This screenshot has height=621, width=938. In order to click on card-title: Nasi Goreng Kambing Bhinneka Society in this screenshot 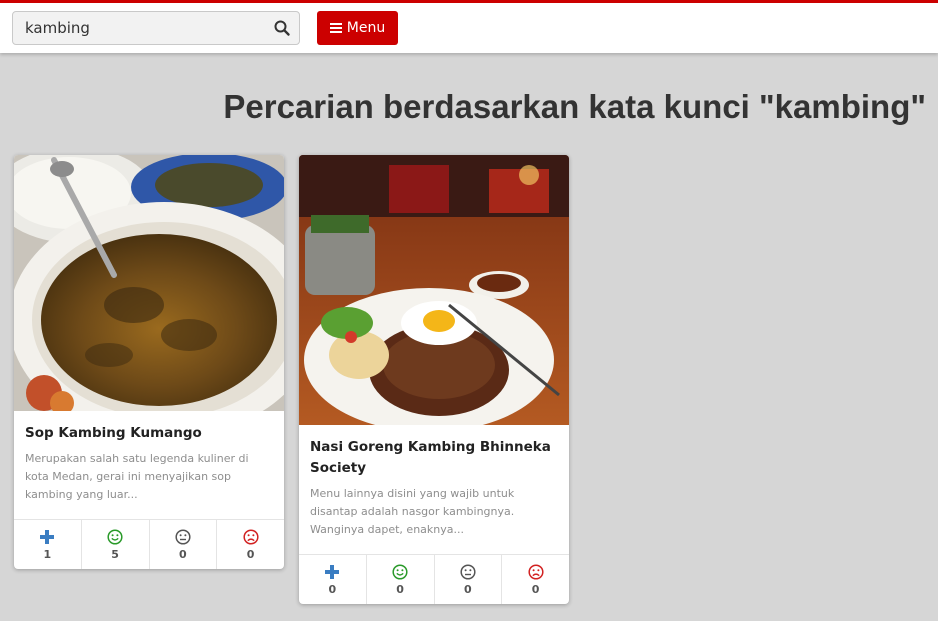, I will do `click(434, 458)`.